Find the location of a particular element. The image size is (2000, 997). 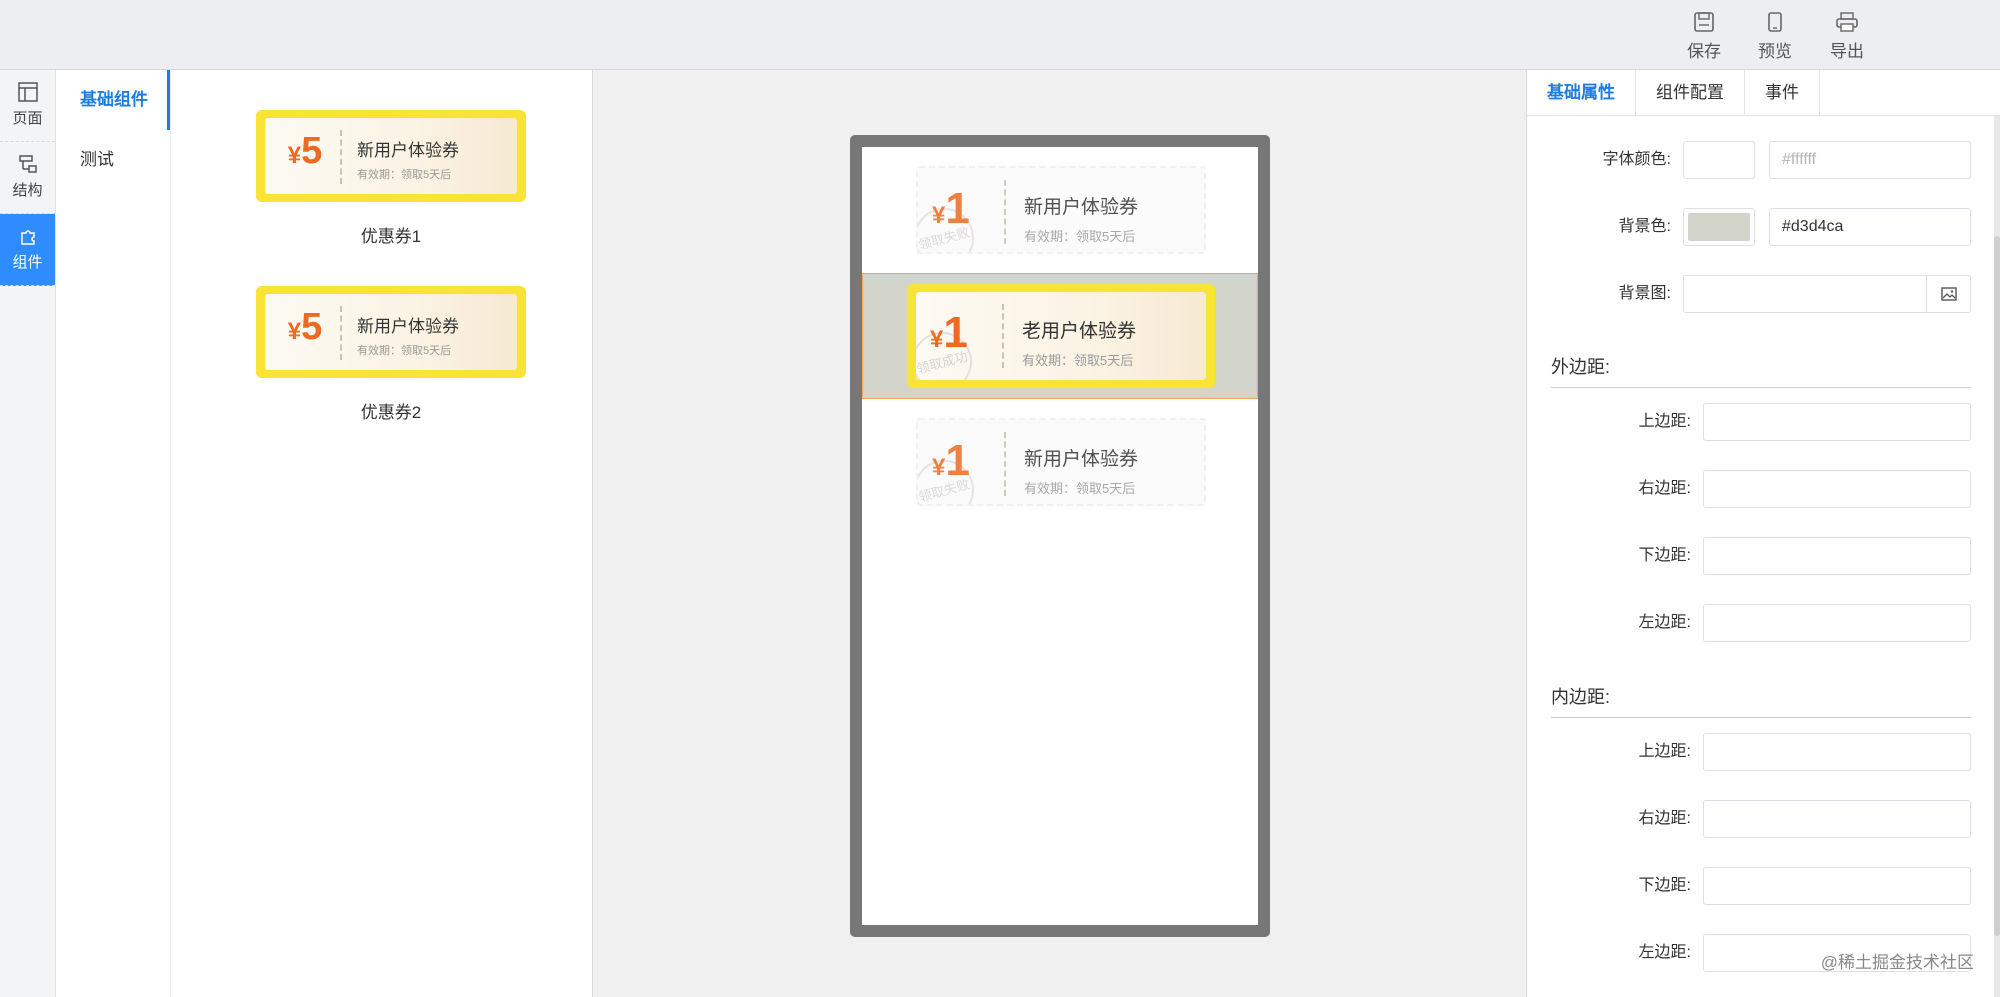

bg-color-swatch is located at coordinates (1719, 227).